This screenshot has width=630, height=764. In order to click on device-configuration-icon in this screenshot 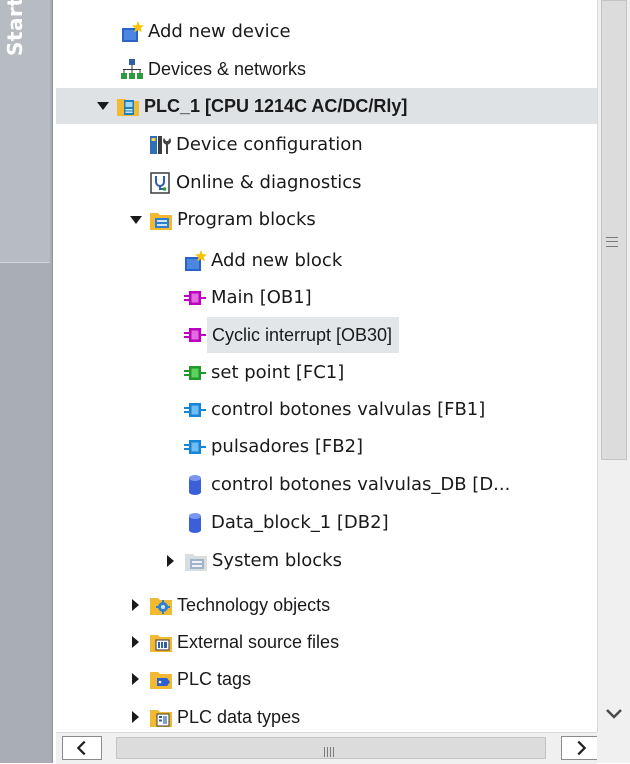, I will do `click(160, 145)`.